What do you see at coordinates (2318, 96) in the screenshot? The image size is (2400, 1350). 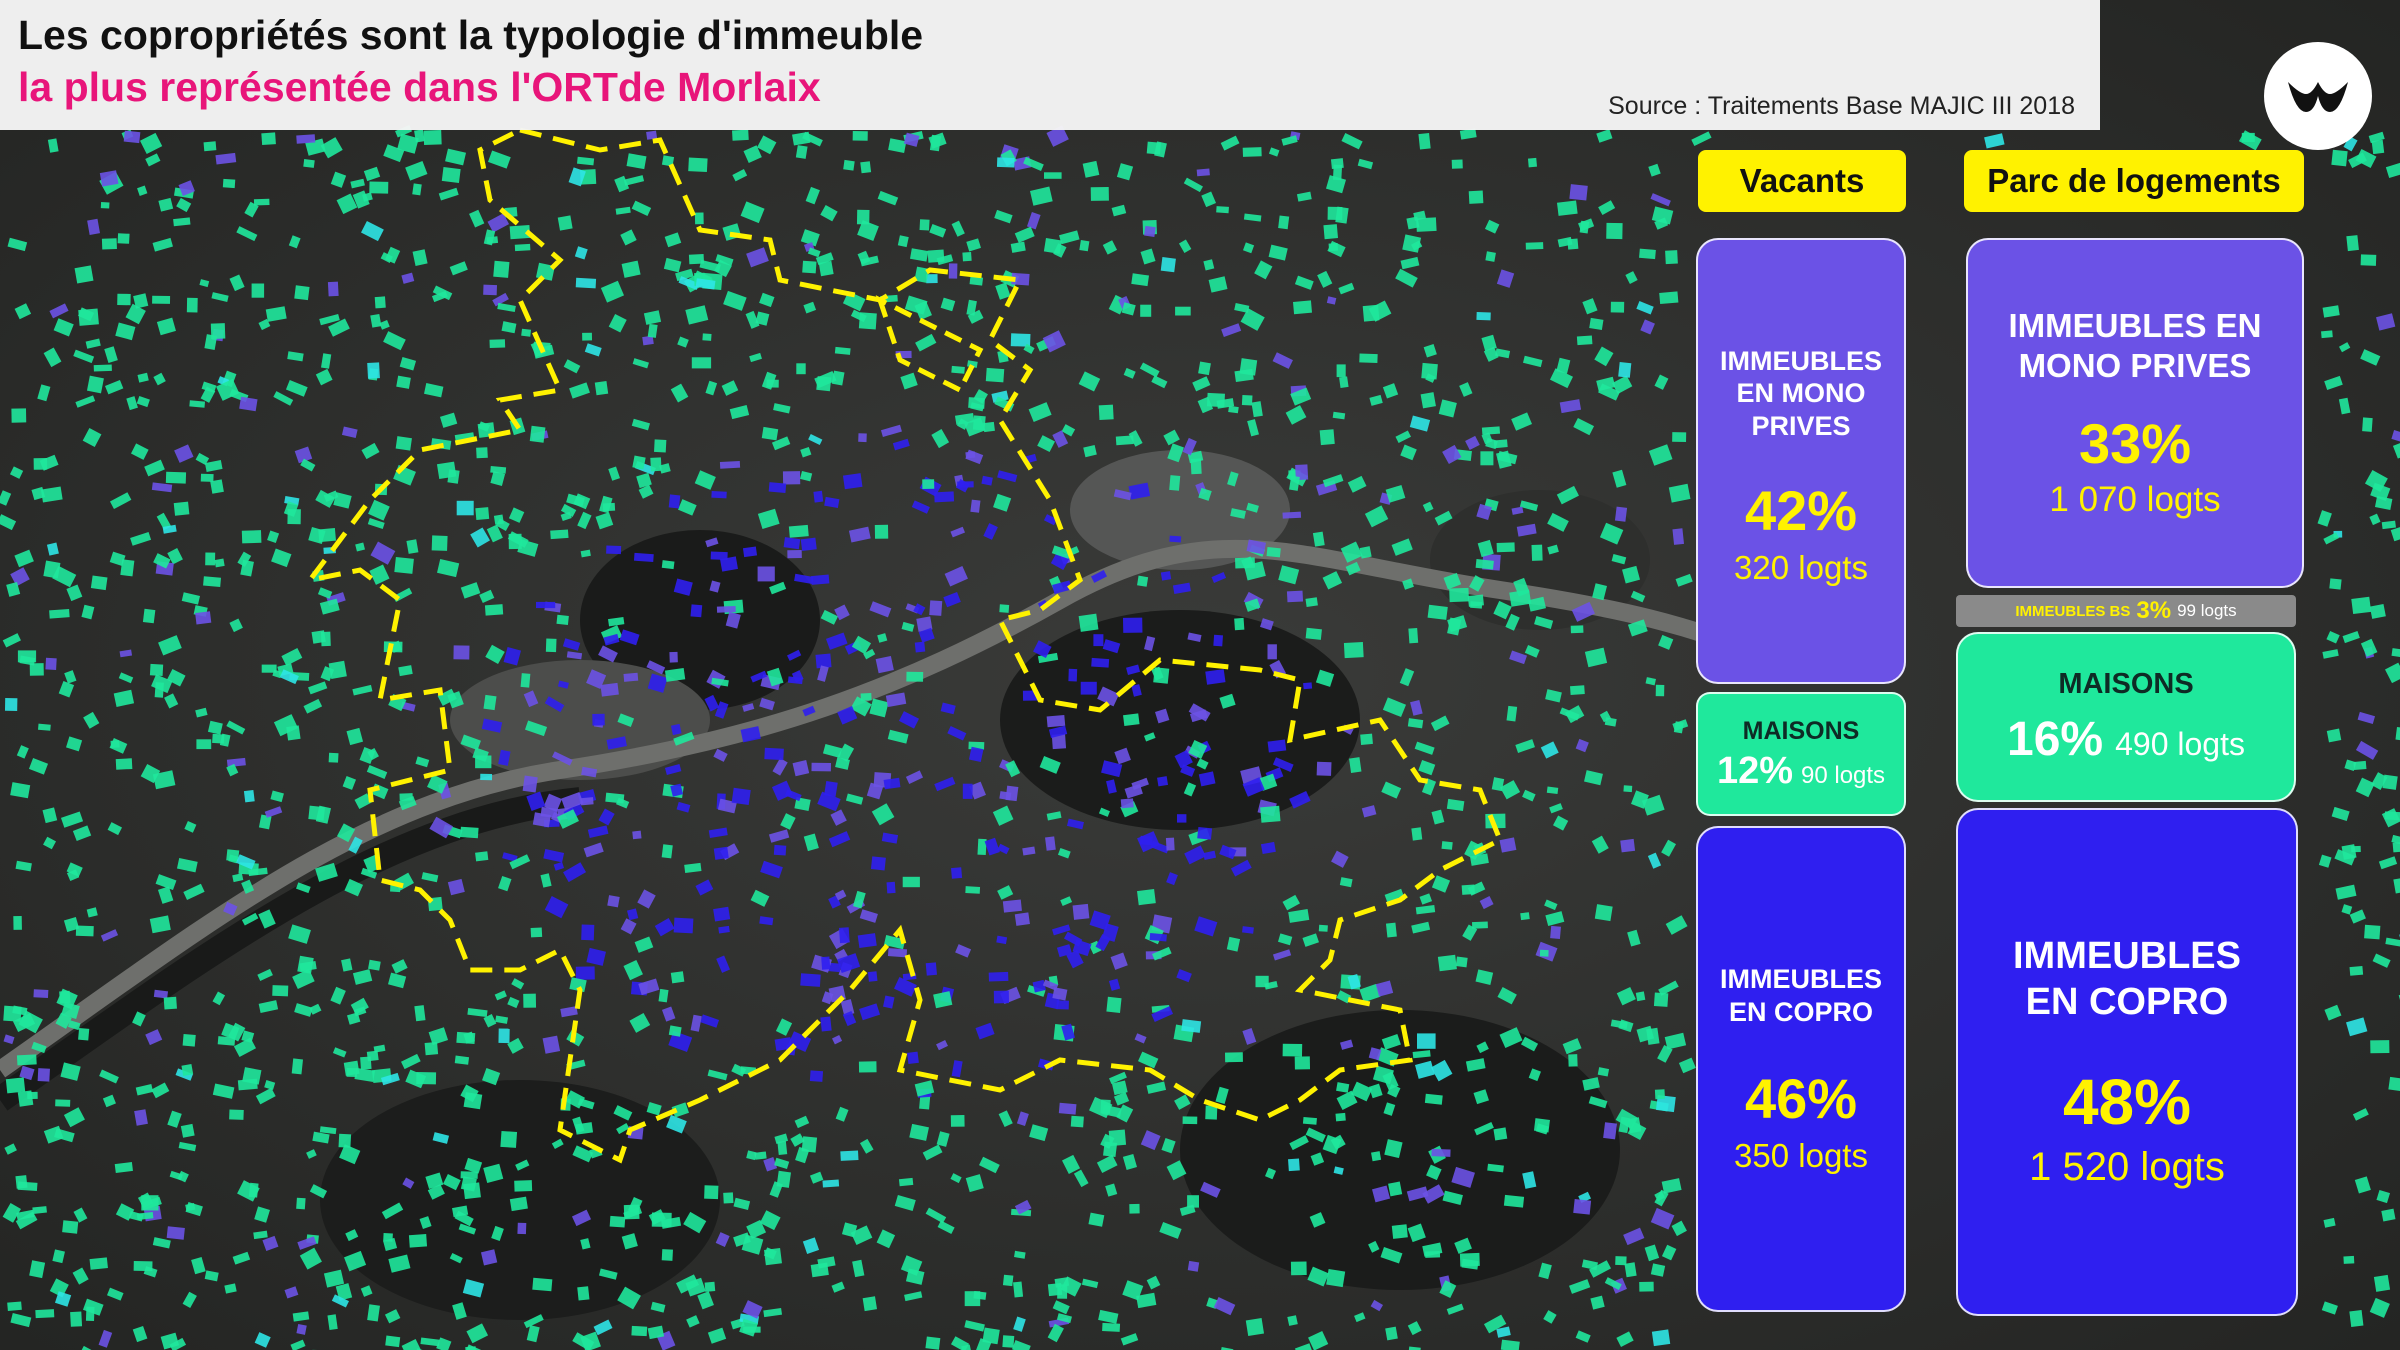 I see `brand-logo` at bounding box center [2318, 96].